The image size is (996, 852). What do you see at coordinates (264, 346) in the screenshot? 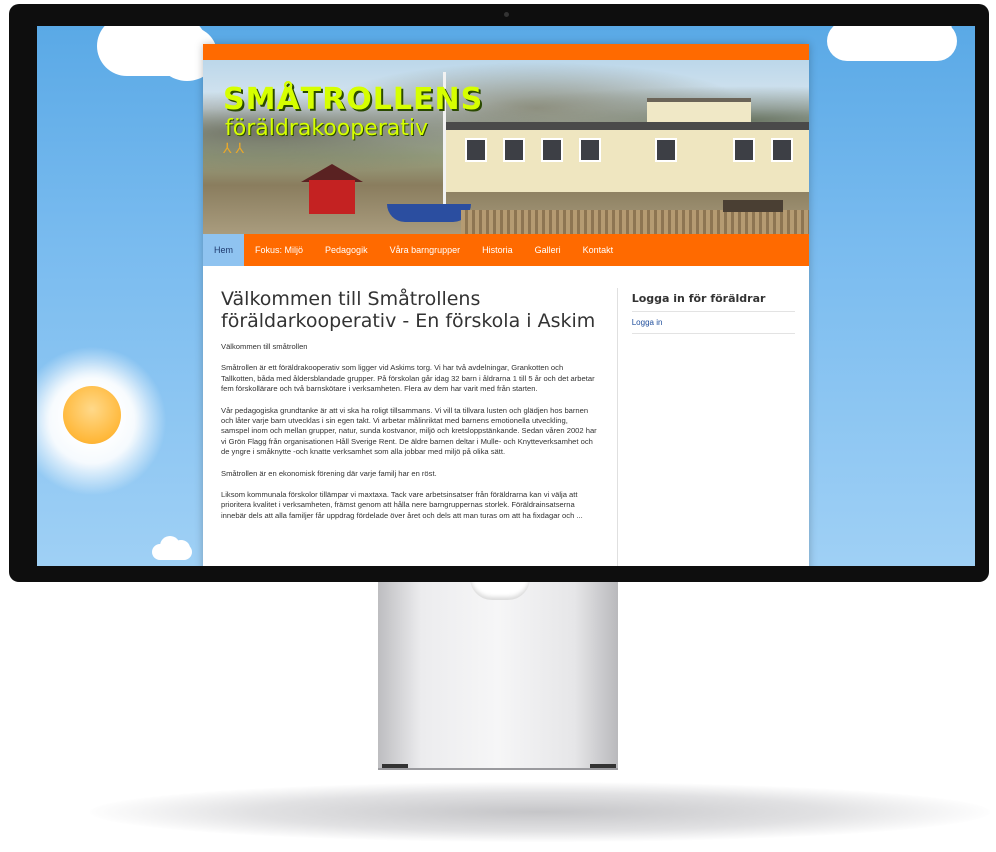
I see `intro-paragraph: Välkommen till småtrollen` at bounding box center [264, 346].